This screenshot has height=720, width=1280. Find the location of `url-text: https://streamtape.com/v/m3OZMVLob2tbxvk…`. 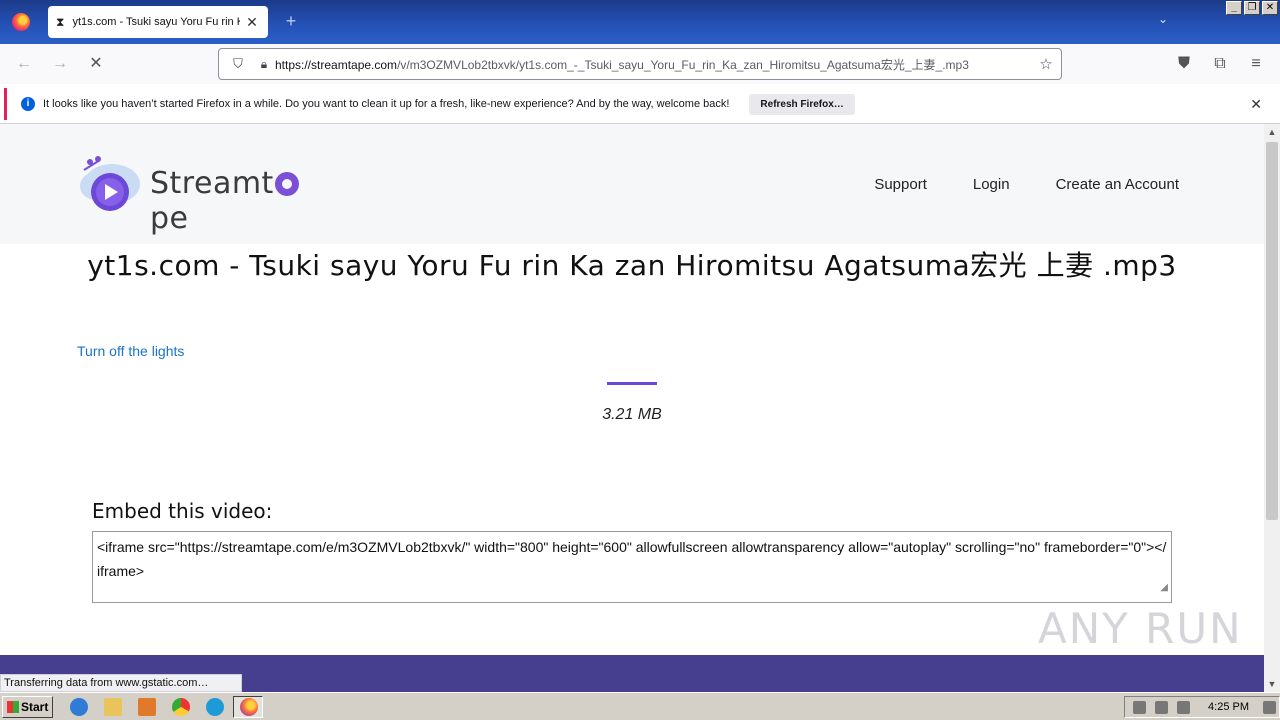

url-text: https://streamtape.com/v/m3OZMVLob2tbxvk… is located at coordinates (653, 64).